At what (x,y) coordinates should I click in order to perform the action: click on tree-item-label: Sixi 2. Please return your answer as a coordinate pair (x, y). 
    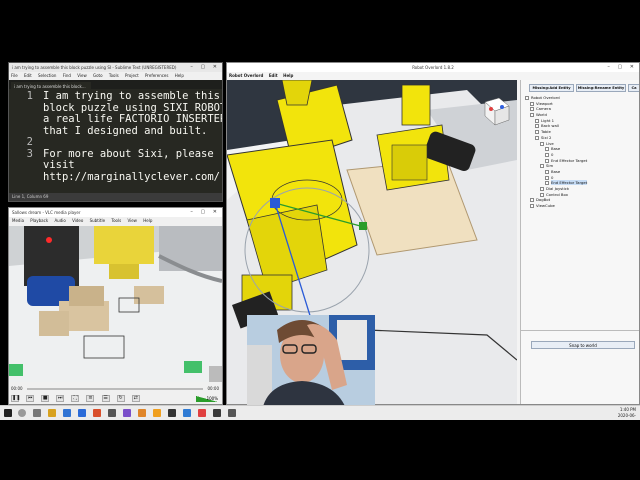
    Looking at the image, I should click on (546, 137).